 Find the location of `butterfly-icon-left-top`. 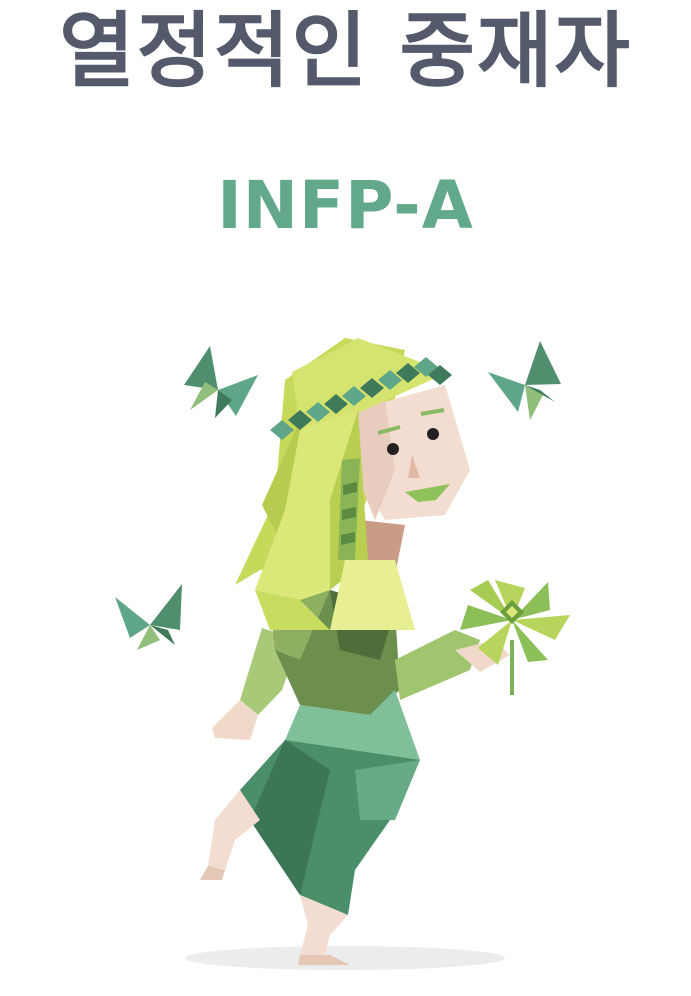

butterfly-icon-left-top is located at coordinates (221, 382).